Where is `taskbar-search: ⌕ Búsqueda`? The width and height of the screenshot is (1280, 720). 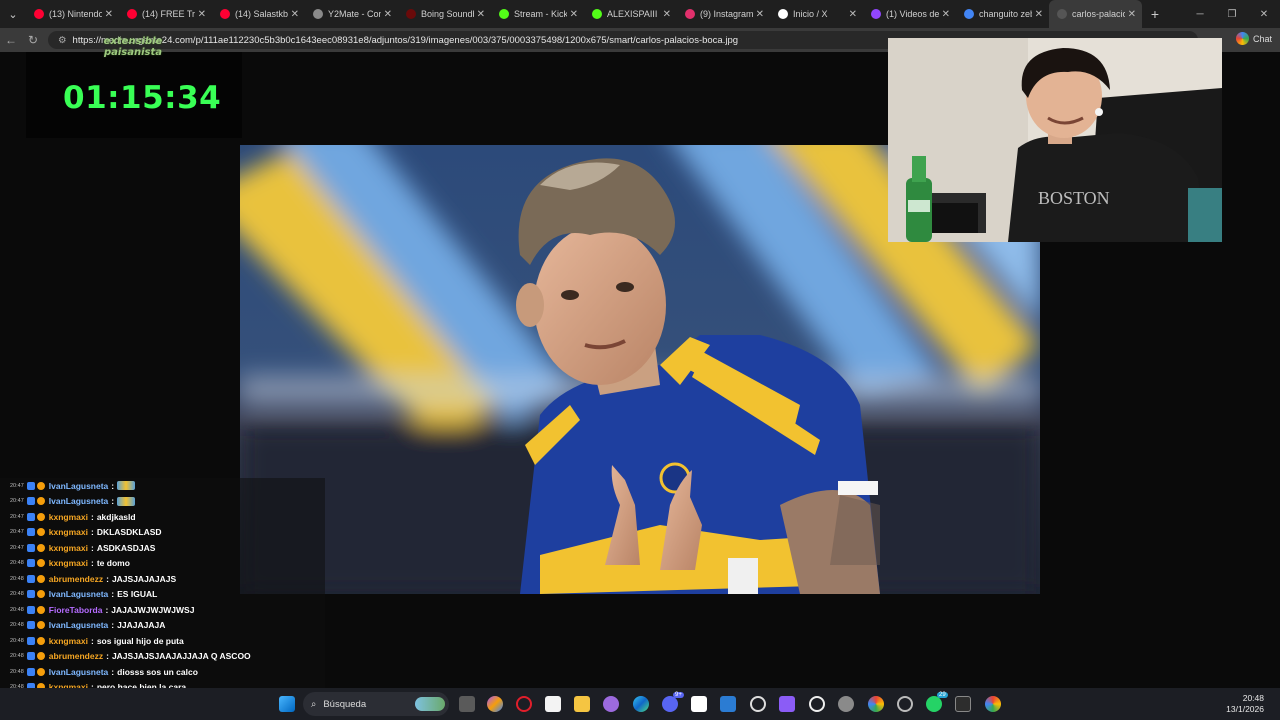
taskbar-search: ⌕ Búsqueda is located at coordinates (376, 704).